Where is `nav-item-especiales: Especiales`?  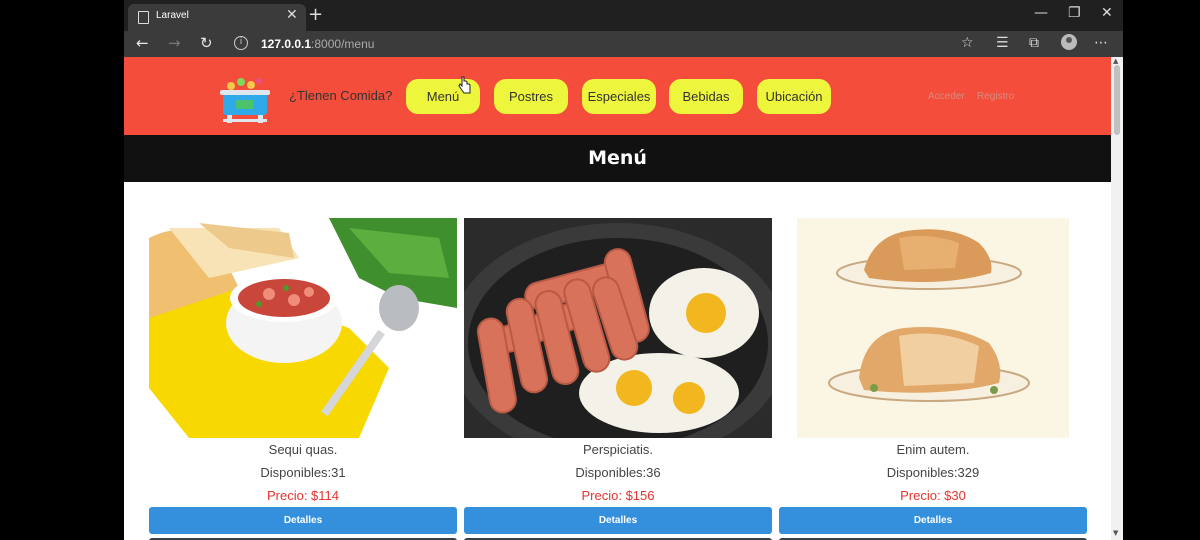 nav-item-especiales: Especiales is located at coordinates (619, 96).